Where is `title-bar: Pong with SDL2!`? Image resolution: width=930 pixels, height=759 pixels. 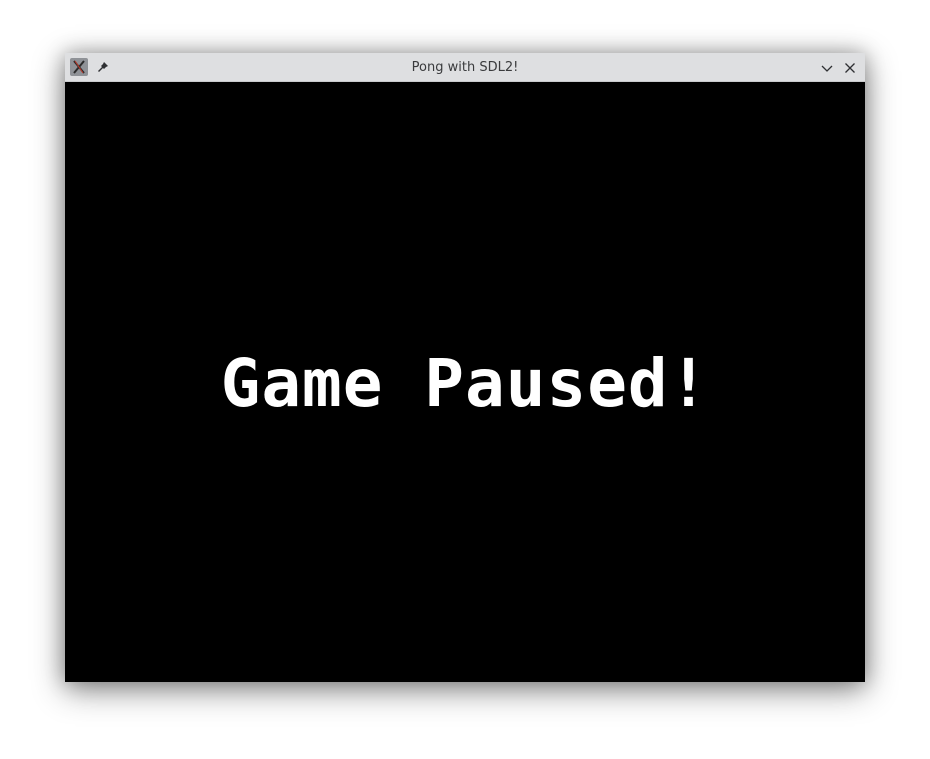
title-bar: Pong with SDL2! is located at coordinates (465, 67).